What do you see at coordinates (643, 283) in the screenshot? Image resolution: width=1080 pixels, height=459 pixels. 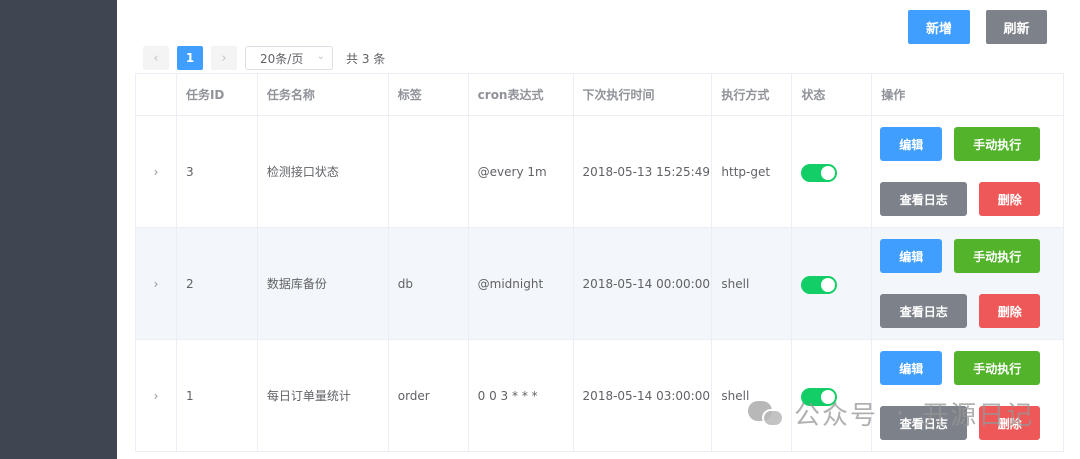 I see `task-next-run: 2018-05-14 00:00:00` at bounding box center [643, 283].